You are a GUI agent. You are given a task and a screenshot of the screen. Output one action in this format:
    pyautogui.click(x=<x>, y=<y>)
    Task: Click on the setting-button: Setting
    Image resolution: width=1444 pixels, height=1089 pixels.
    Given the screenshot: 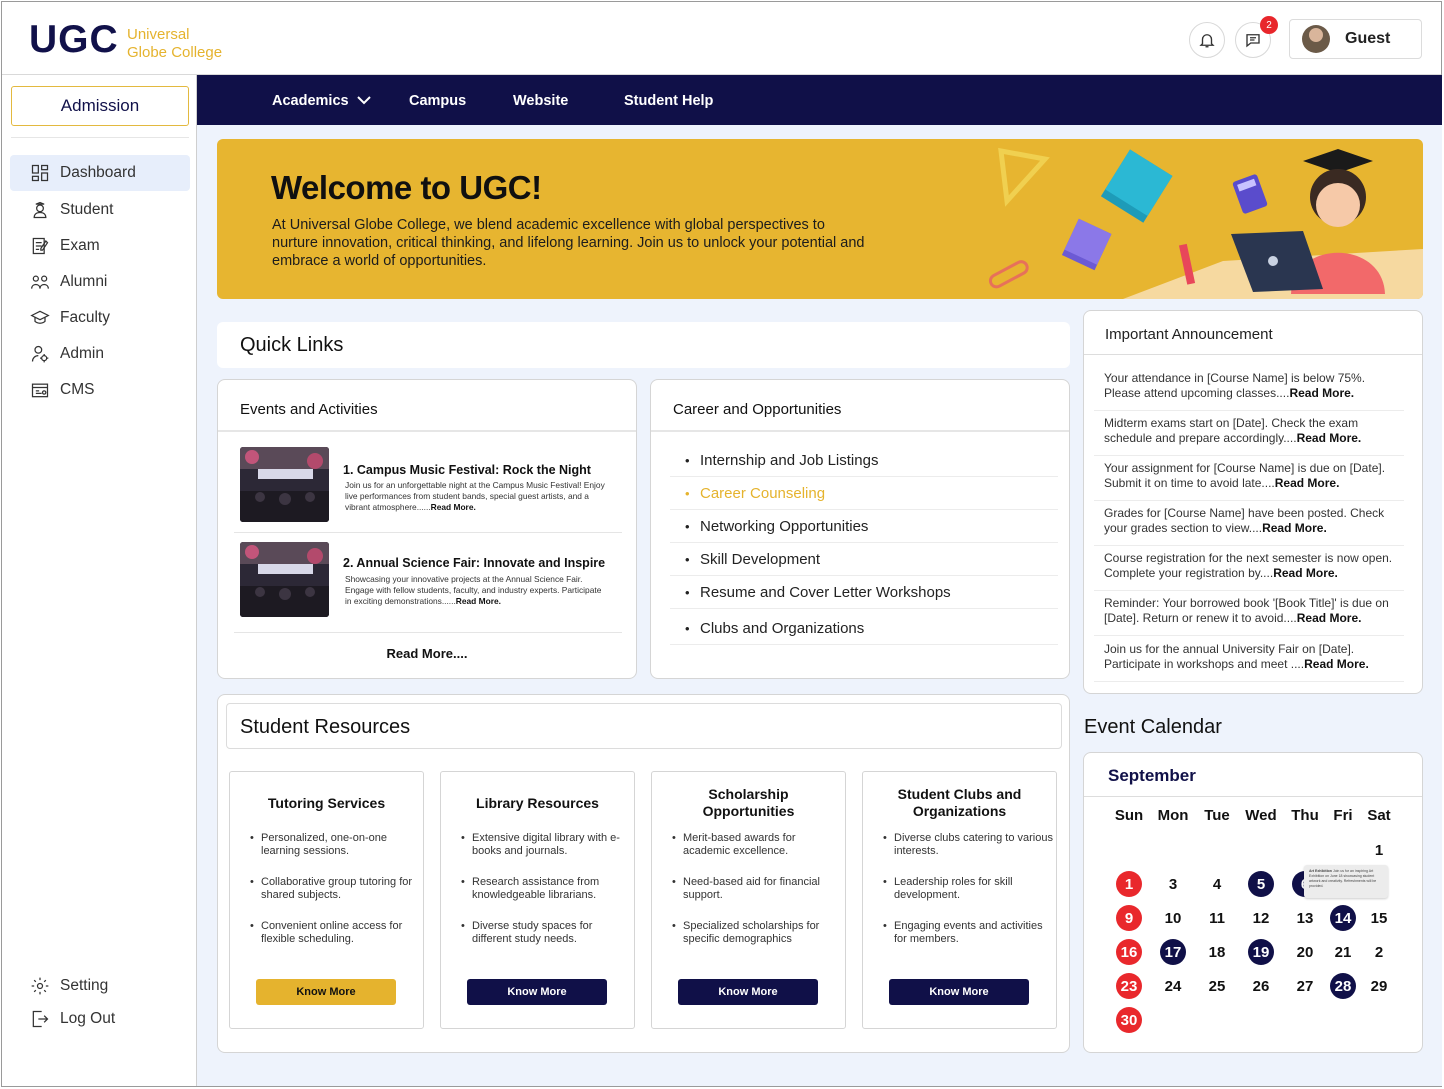 What is the action you would take?
    pyautogui.click(x=100, y=986)
    